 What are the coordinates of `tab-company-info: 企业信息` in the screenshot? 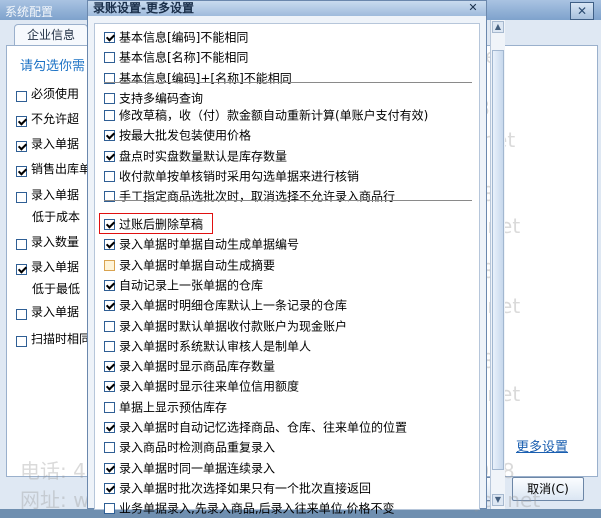 It's located at (51, 34).